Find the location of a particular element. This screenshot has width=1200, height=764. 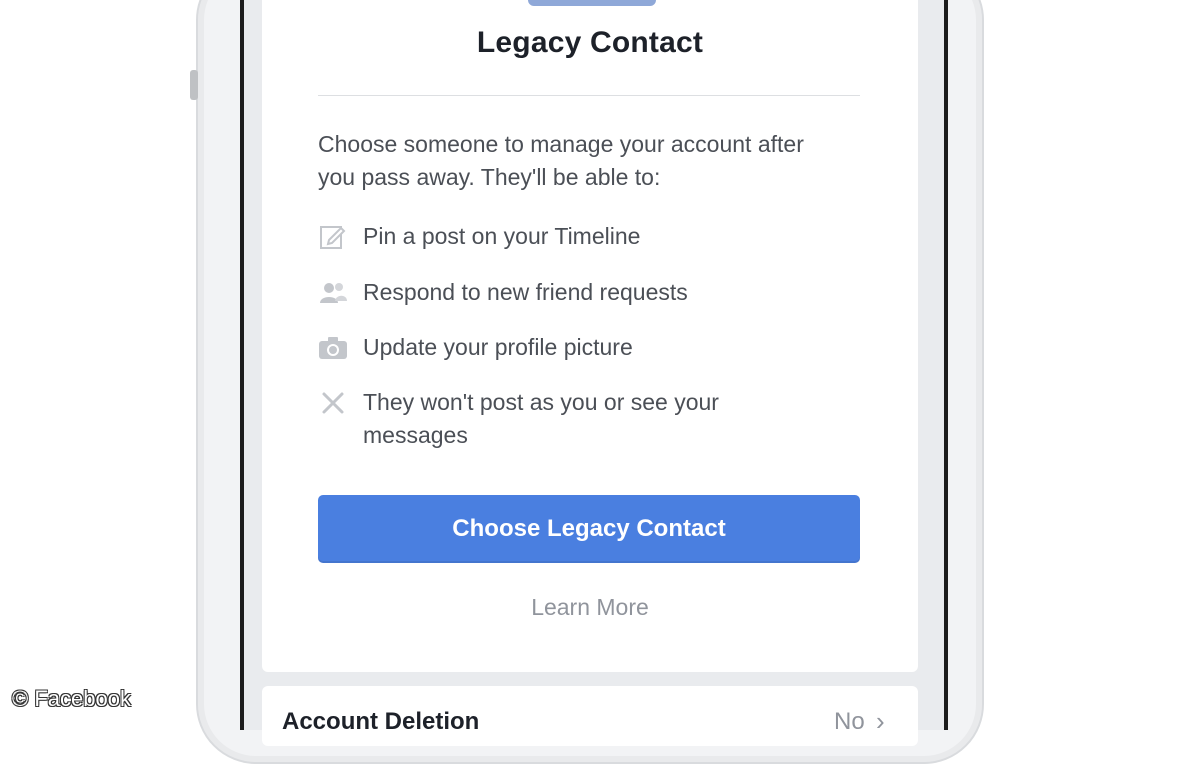

phone-side-button is located at coordinates (194, 85).